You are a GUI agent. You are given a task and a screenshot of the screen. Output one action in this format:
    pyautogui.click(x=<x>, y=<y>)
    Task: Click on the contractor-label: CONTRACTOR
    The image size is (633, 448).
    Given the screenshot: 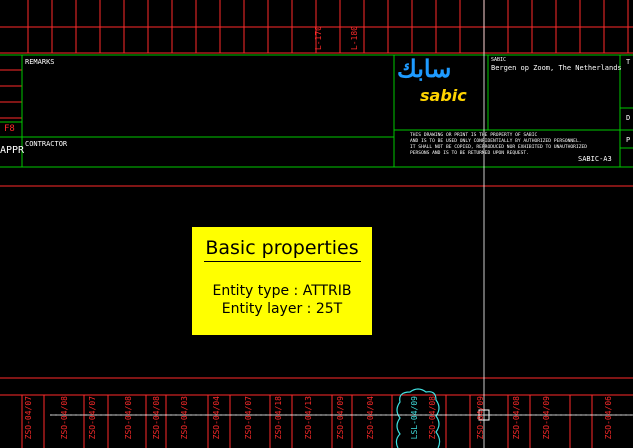 What is the action you would take?
    pyautogui.click(x=46, y=144)
    